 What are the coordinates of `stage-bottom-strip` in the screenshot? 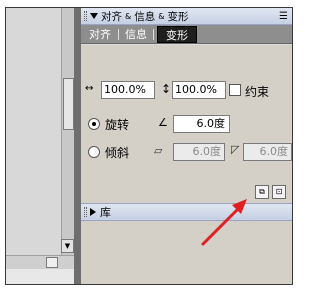 It's located at (40, 276).